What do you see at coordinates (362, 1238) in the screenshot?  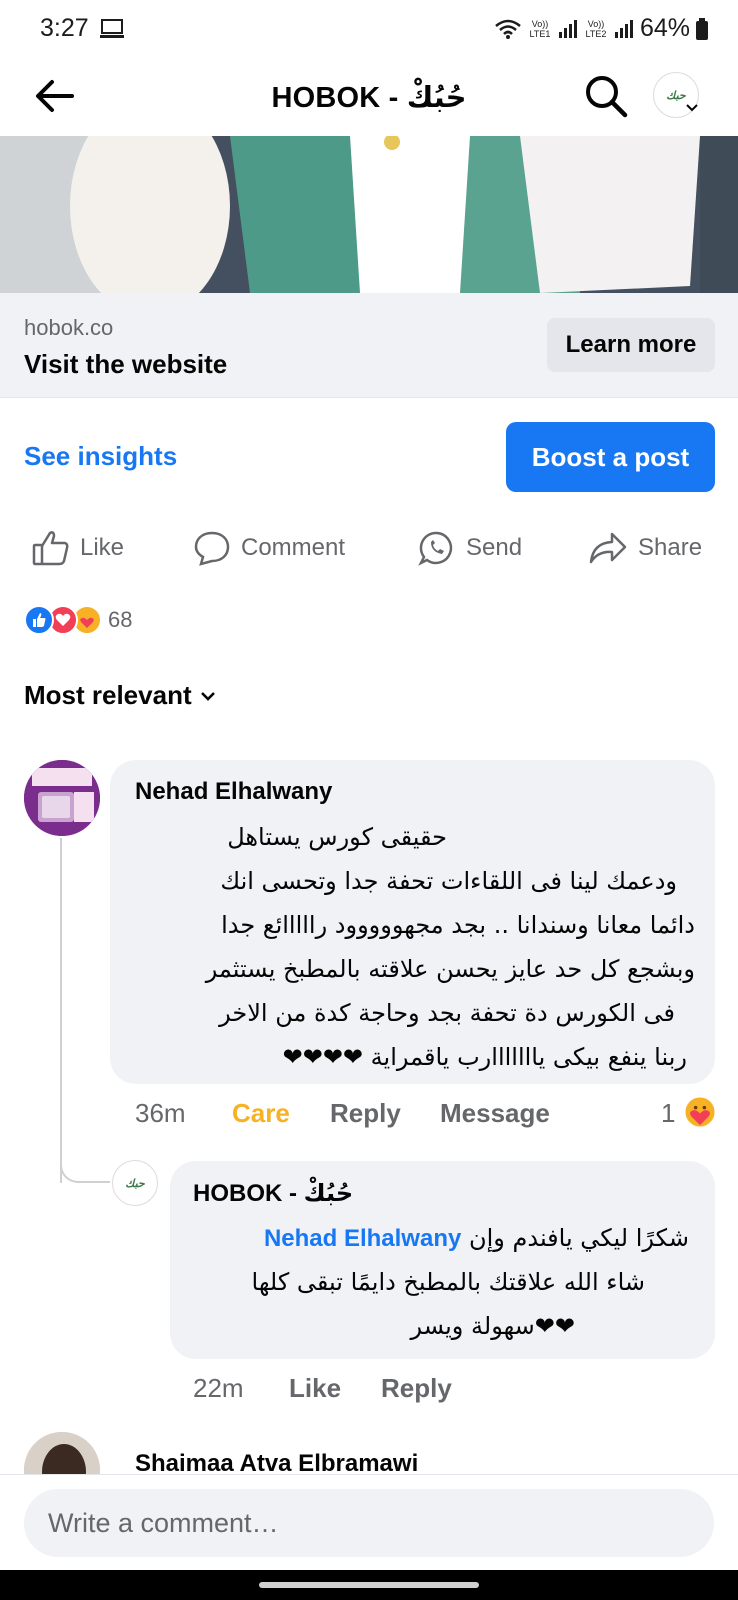 I see `mention-link: Nehad Elhalwany` at bounding box center [362, 1238].